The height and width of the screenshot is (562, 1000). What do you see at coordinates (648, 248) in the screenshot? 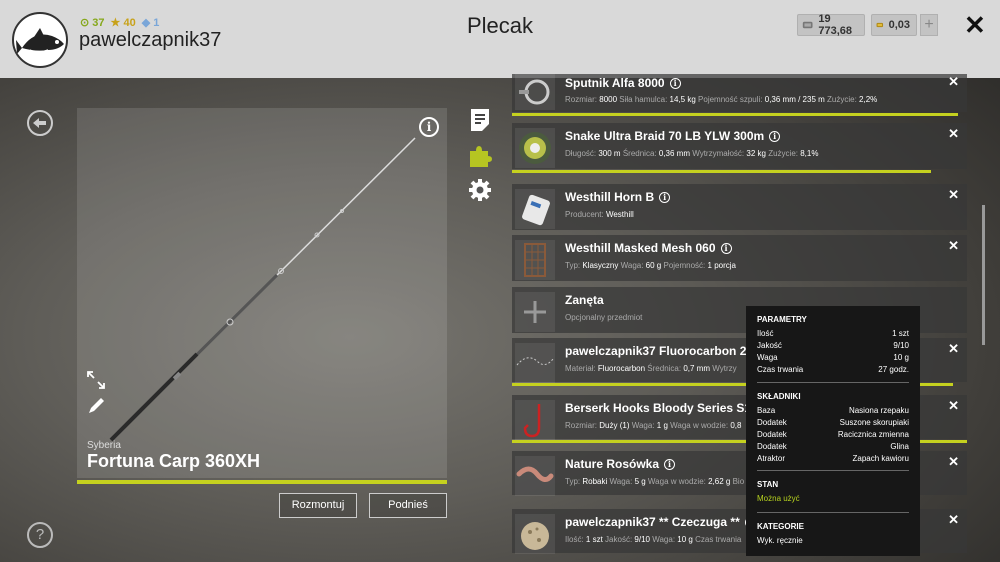
I see `item-name: Westhill Masked Mesh 060 i` at bounding box center [648, 248].